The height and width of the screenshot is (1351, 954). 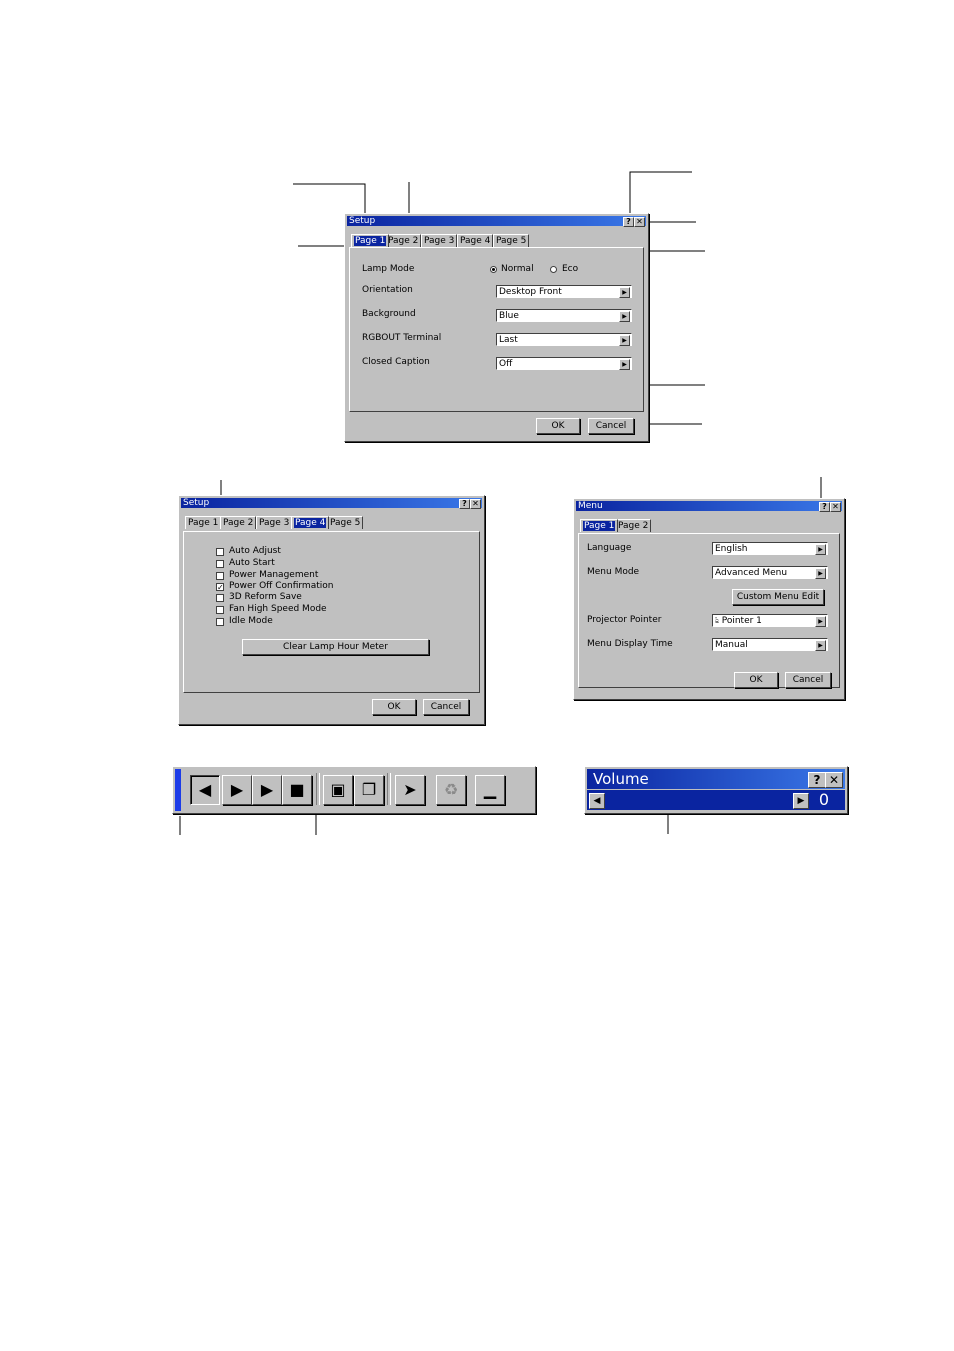 I want to click on volume-slider: ◀ ▶ 0, so click(x=716, y=800).